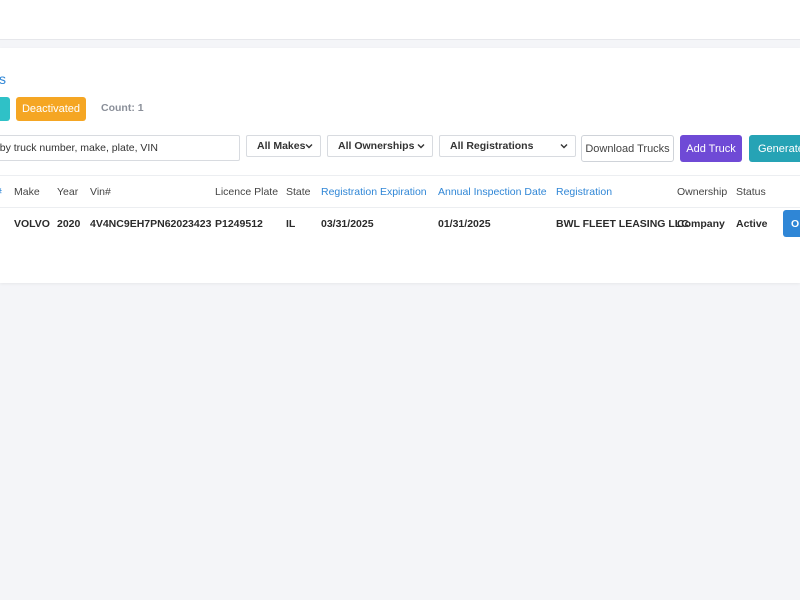 This screenshot has width=800, height=600. What do you see at coordinates (701, 224) in the screenshot?
I see `cell-ownership: Company` at bounding box center [701, 224].